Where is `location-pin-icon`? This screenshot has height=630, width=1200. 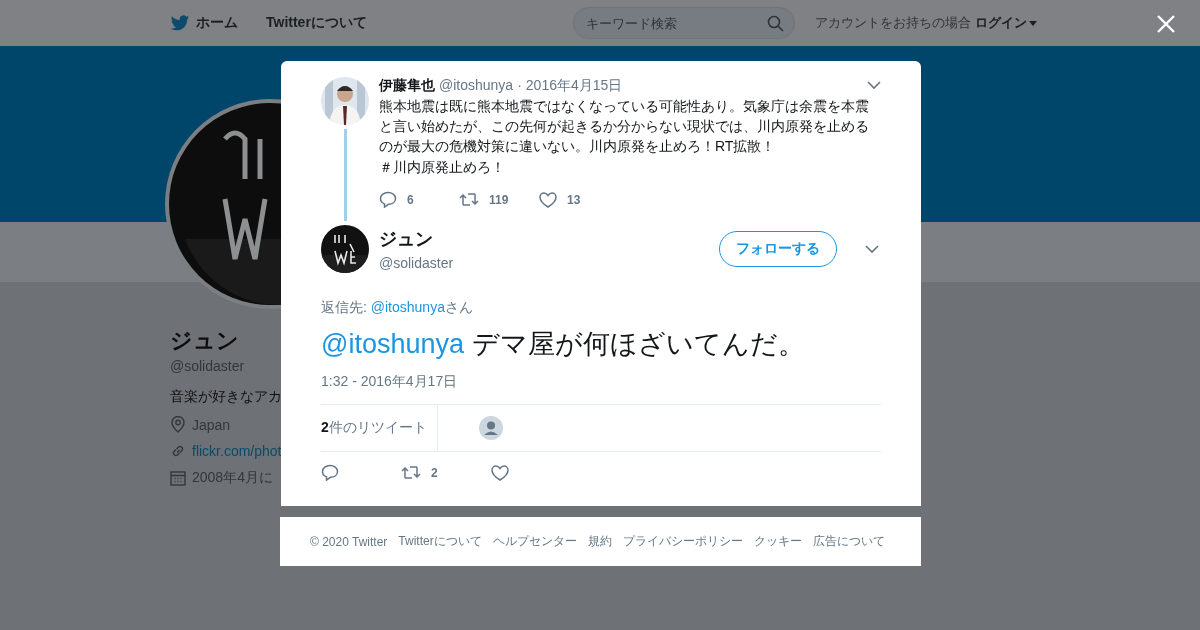
location-pin-icon is located at coordinates (178, 424).